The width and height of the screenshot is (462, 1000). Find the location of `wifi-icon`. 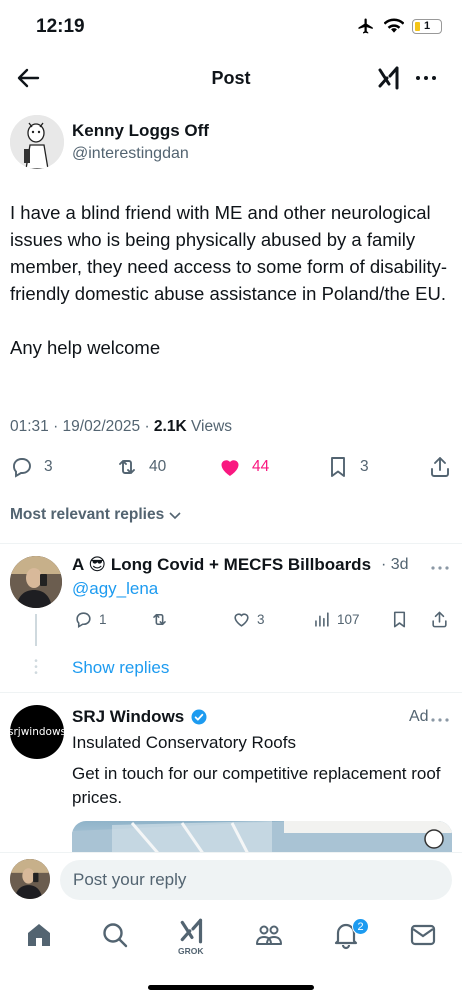

wifi-icon is located at coordinates (394, 25).